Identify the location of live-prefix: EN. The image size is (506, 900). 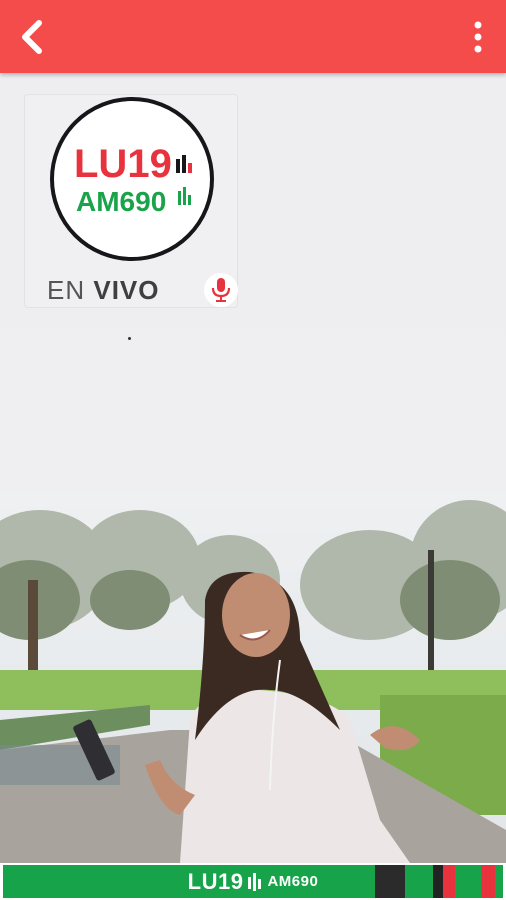
(66, 290).